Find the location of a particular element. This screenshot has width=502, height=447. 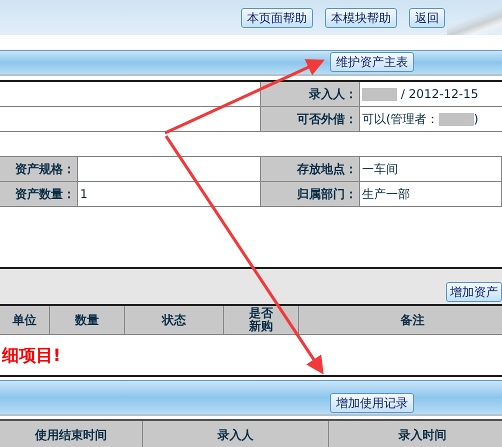

column-header: 单位 is located at coordinates (25, 319).